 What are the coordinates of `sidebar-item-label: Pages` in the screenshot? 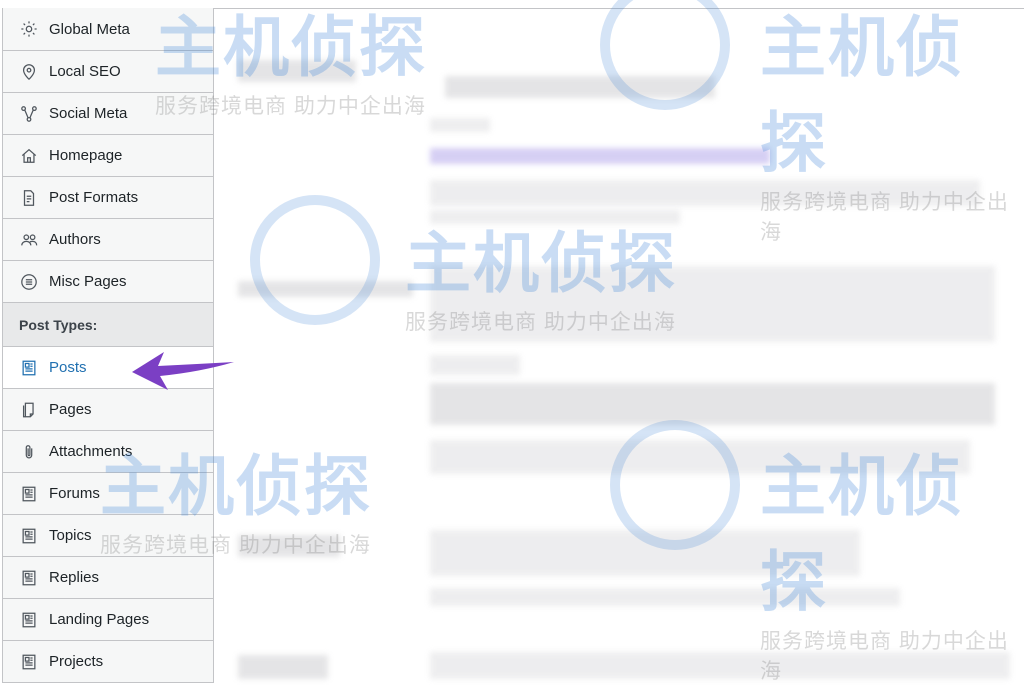 It's located at (70, 409).